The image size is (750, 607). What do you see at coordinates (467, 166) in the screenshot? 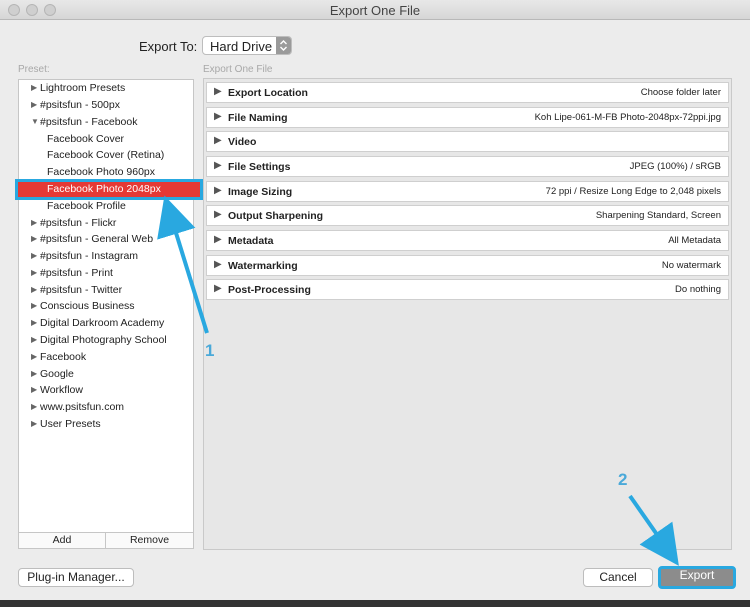
I see `section-file-settings: ▶ File Settings JPEG (100%) / sRGB` at bounding box center [467, 166].